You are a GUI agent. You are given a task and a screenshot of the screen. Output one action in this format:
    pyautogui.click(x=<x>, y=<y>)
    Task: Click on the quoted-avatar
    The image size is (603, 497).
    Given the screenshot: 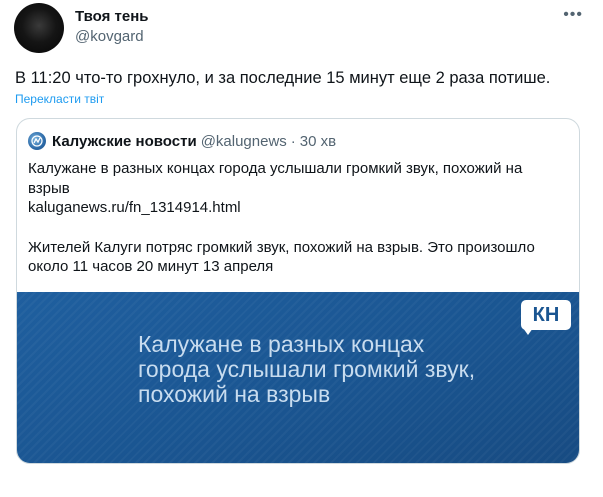 What is the action you would take?
    pyautogui.click(x=37, y=141)
    